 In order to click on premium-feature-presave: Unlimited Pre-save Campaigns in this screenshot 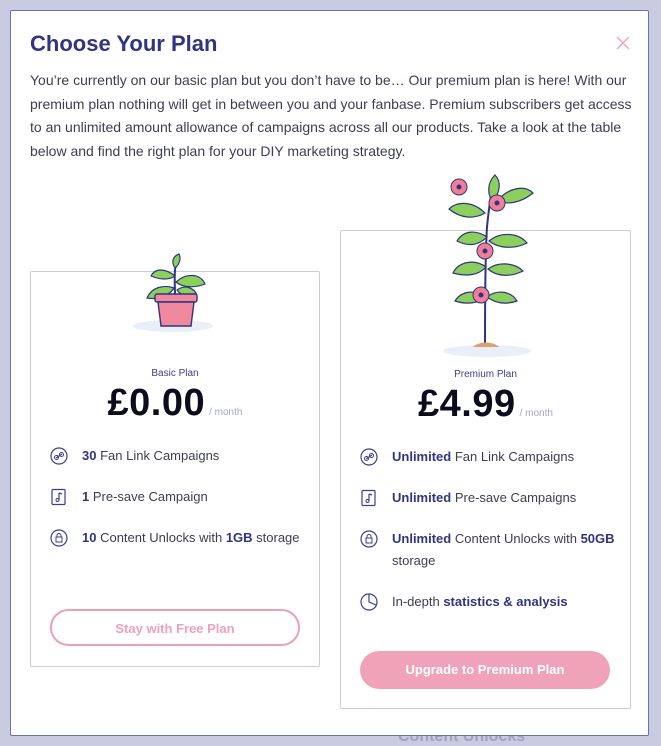, I will do `click(490, 498)`.